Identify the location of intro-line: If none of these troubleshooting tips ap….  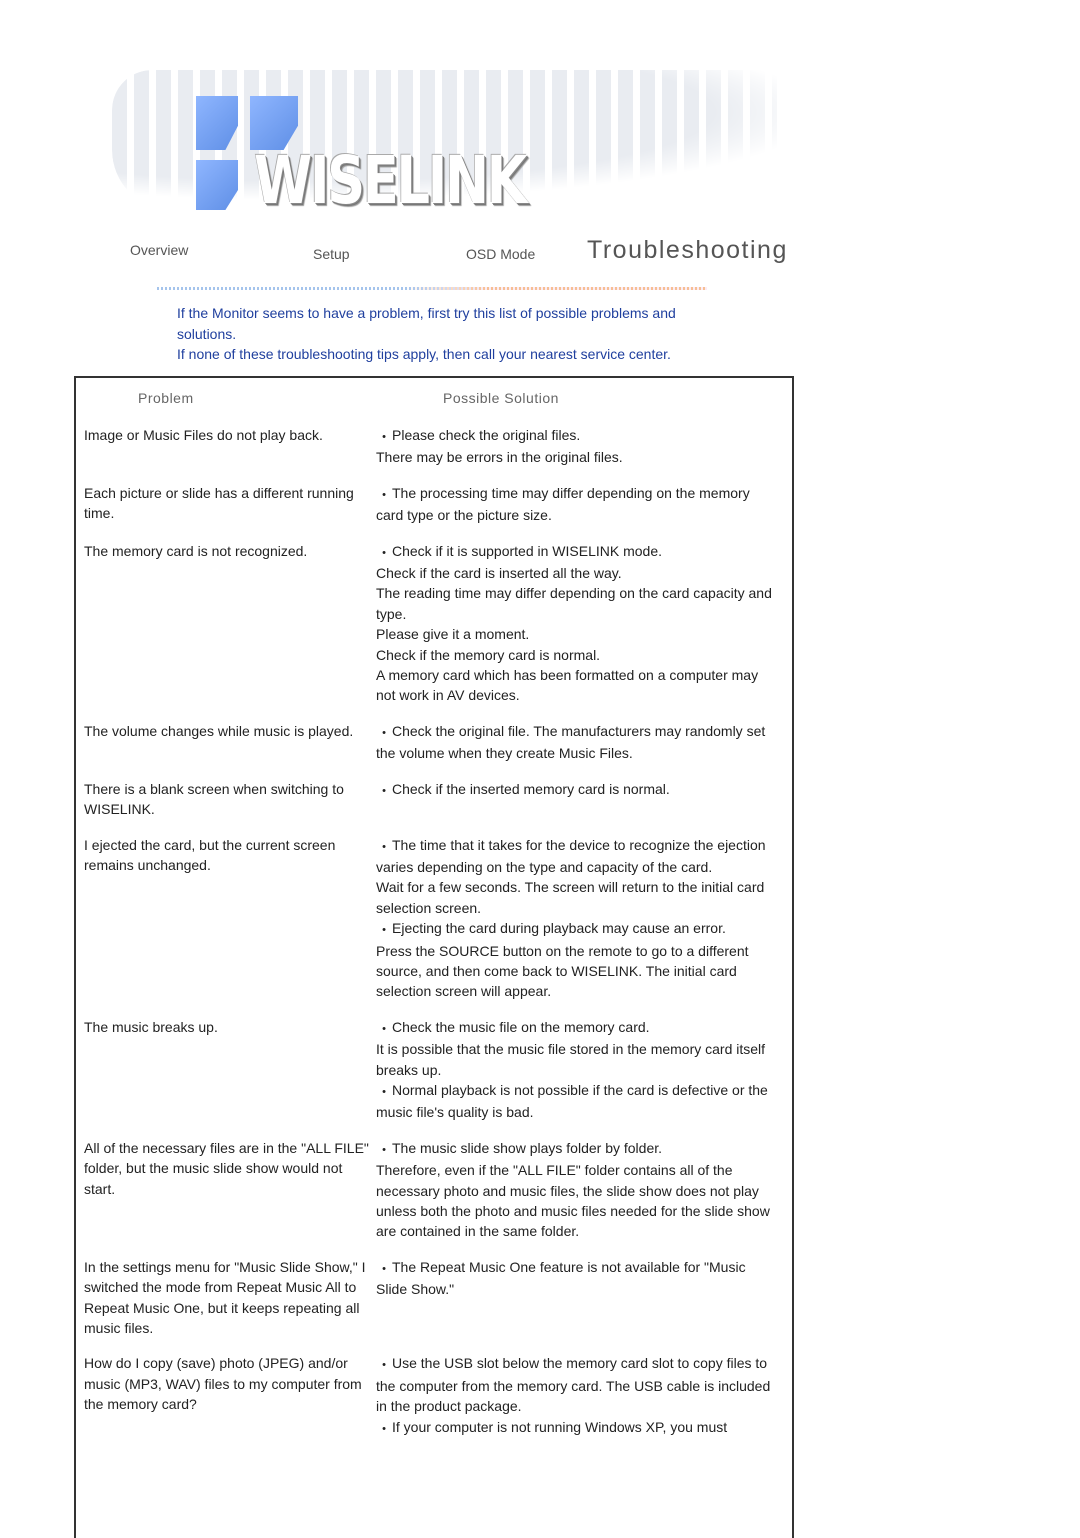
(424, 354).